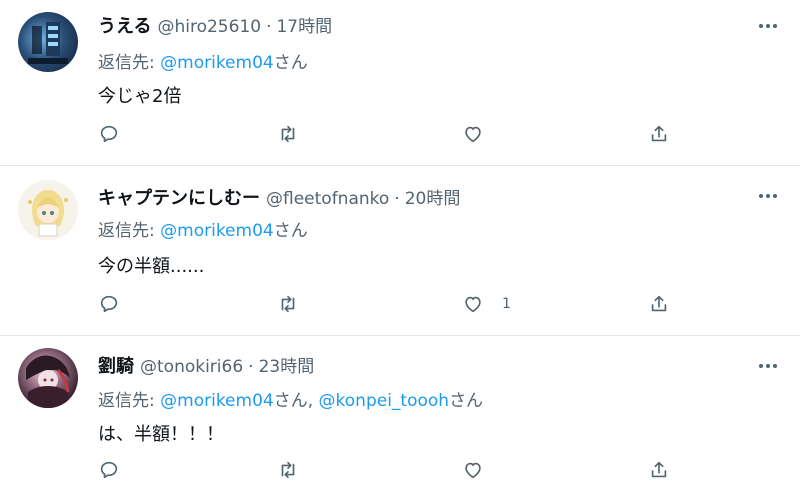  I want to click on tweet-actions: 1, so click(396, 304).